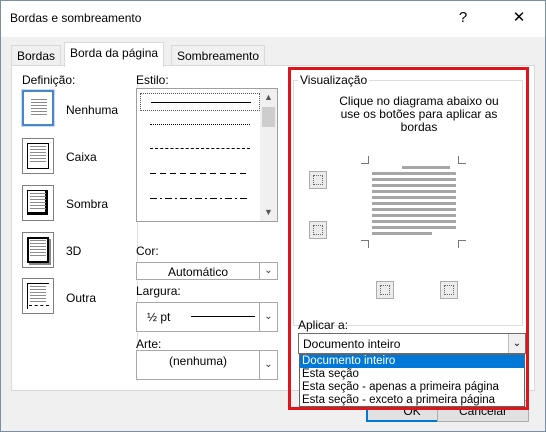 This screenshot has width=546, height=432. I want to click on setting-none-label: Nenhuma, so click(92, 110).